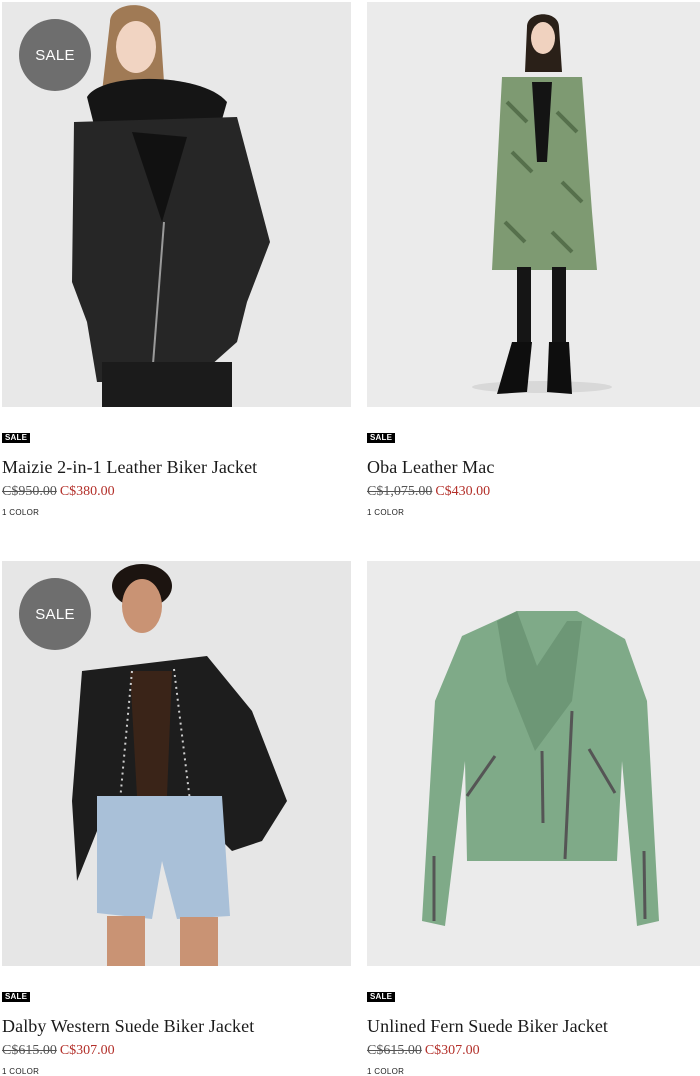 The height and width of the screenshot is (1076, 700). I want to click on product-name: Maizie 2-in-1 Leather Biker Jacket, so click(129, 467).